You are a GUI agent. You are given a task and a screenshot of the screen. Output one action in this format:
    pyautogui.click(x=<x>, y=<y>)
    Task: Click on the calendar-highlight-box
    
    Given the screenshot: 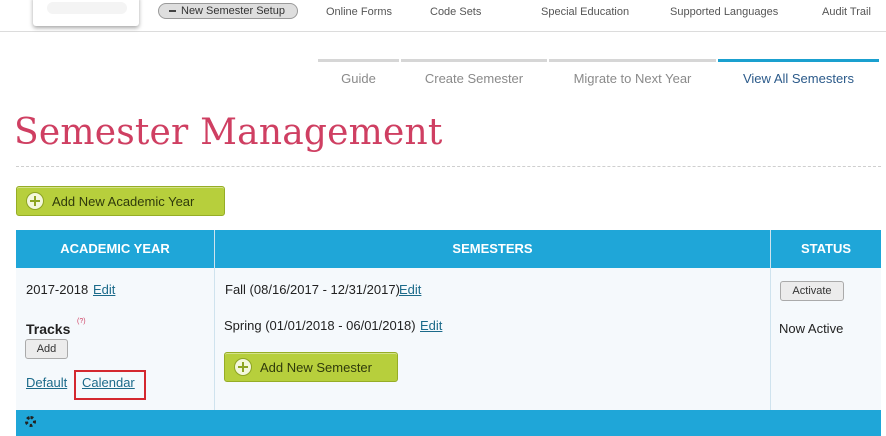 What is the action you would take?
    pyautogui.click(x=110, y=385)
    